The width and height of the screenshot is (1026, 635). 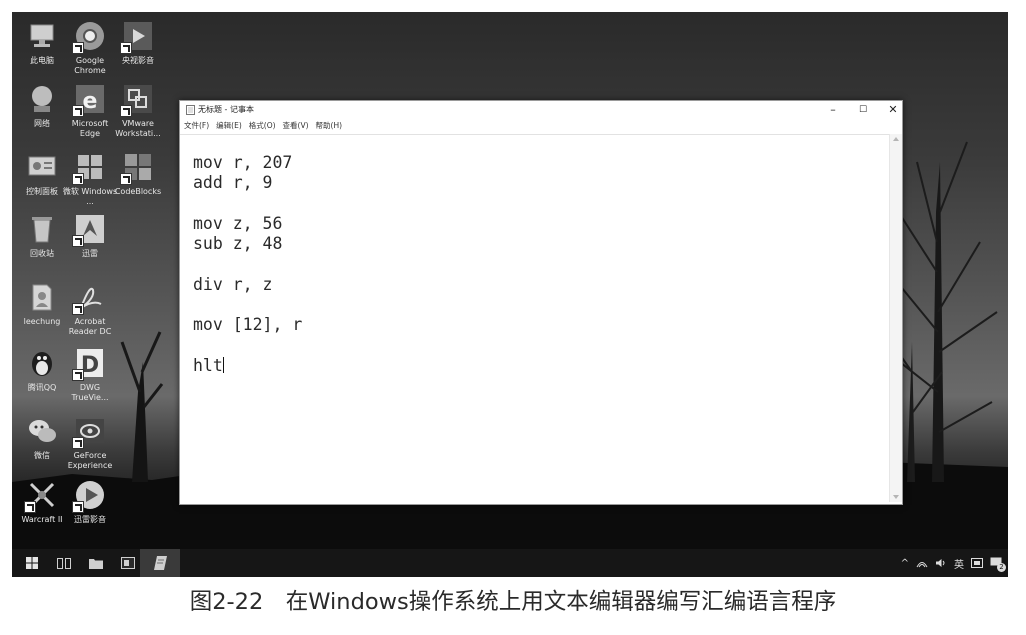 What do you see at coordinates (941, 563) in the screenshot?
I see `volume-icon` at bounding box center [941, 563].